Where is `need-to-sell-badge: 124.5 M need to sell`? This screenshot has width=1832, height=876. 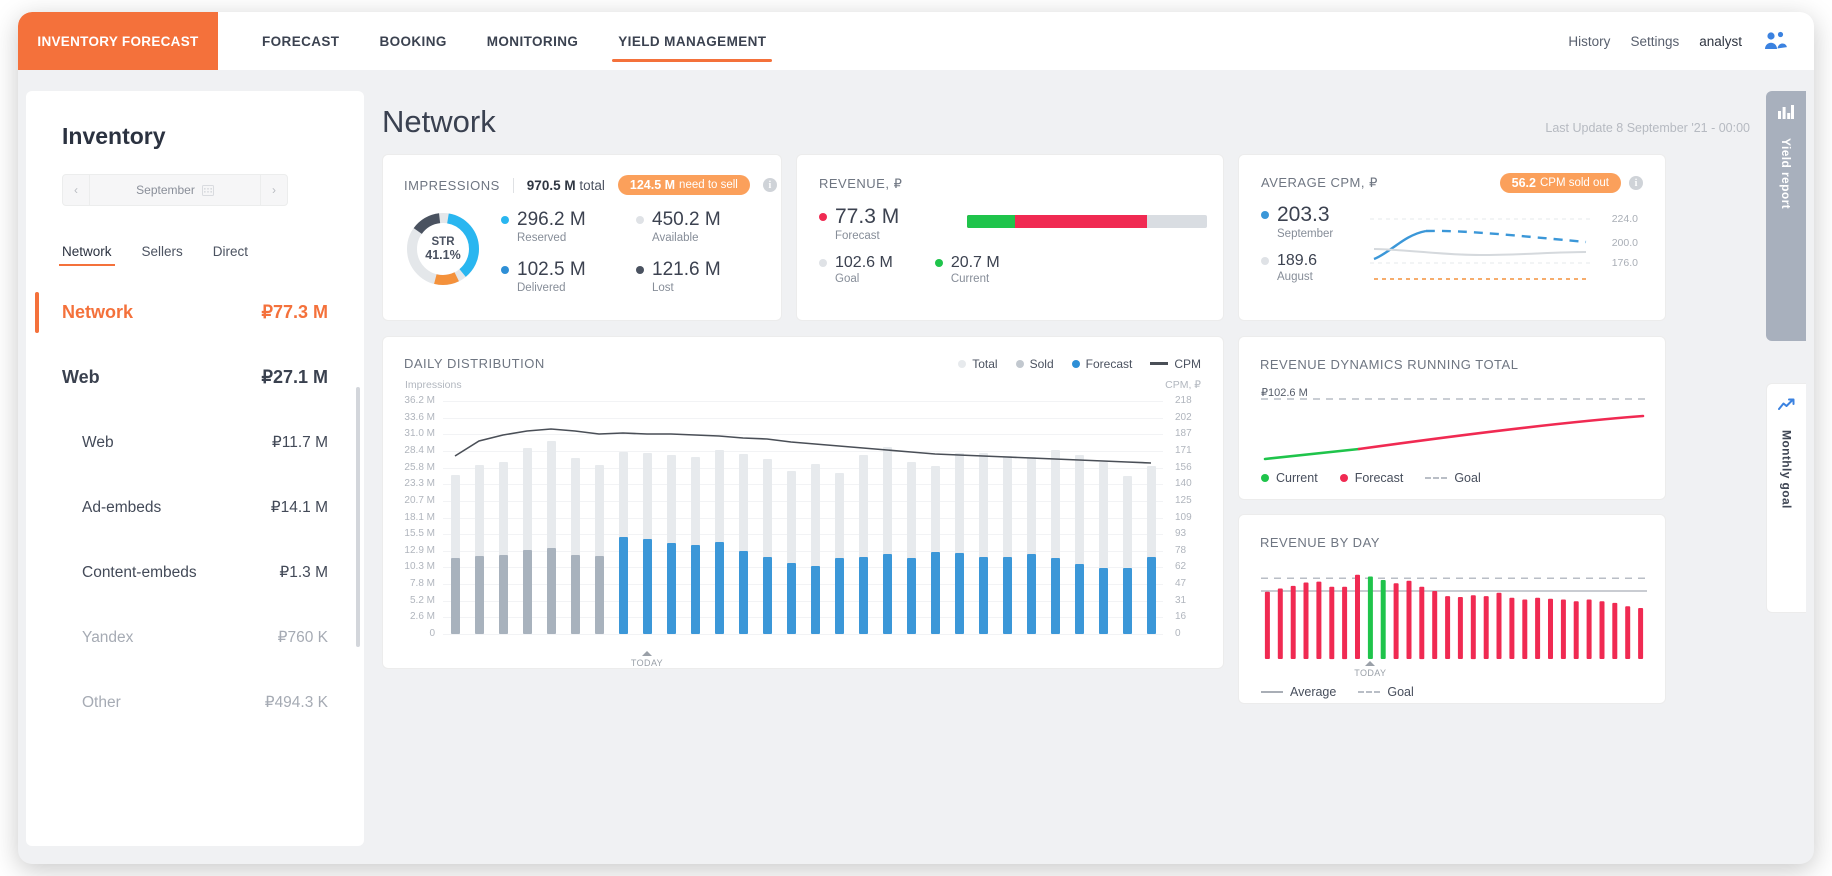 need-to-sell-badge: 124.5 M need to sell is located at coordinates (683, 185).